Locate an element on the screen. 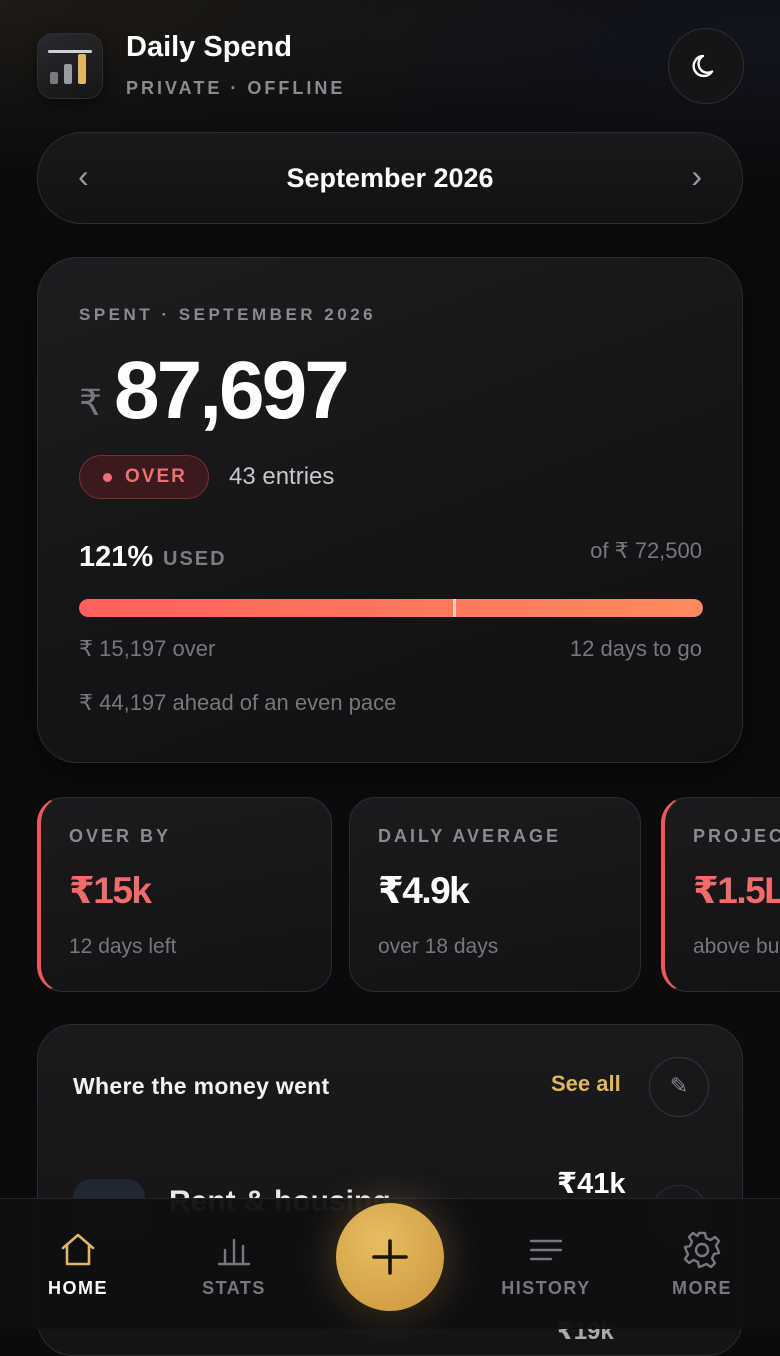 The image size is (780, 1356). month-label: September 2026 is located at coordinates (390, 178).